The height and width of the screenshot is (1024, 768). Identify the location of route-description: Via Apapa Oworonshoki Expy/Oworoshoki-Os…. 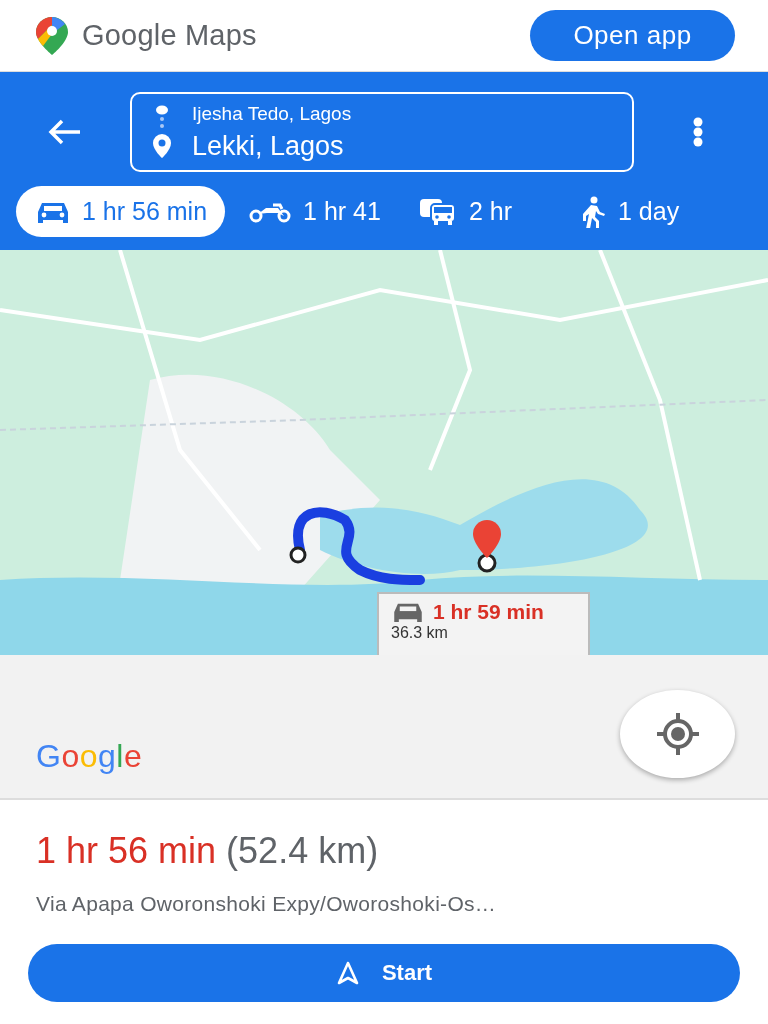
(267, 904).